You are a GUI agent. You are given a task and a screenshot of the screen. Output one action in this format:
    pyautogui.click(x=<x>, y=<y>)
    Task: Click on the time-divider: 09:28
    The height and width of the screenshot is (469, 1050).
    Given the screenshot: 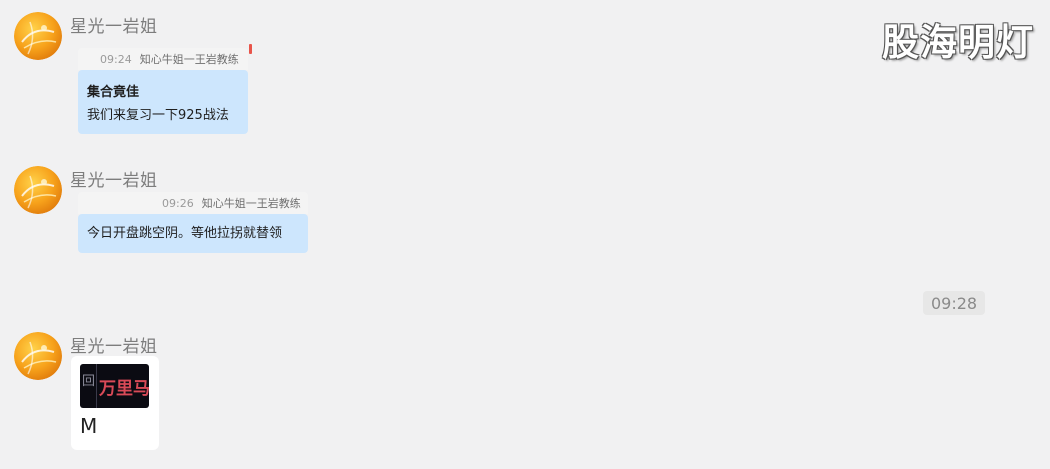 What is the action you would take?
    pyautogui.click(x=954, y=303)
    